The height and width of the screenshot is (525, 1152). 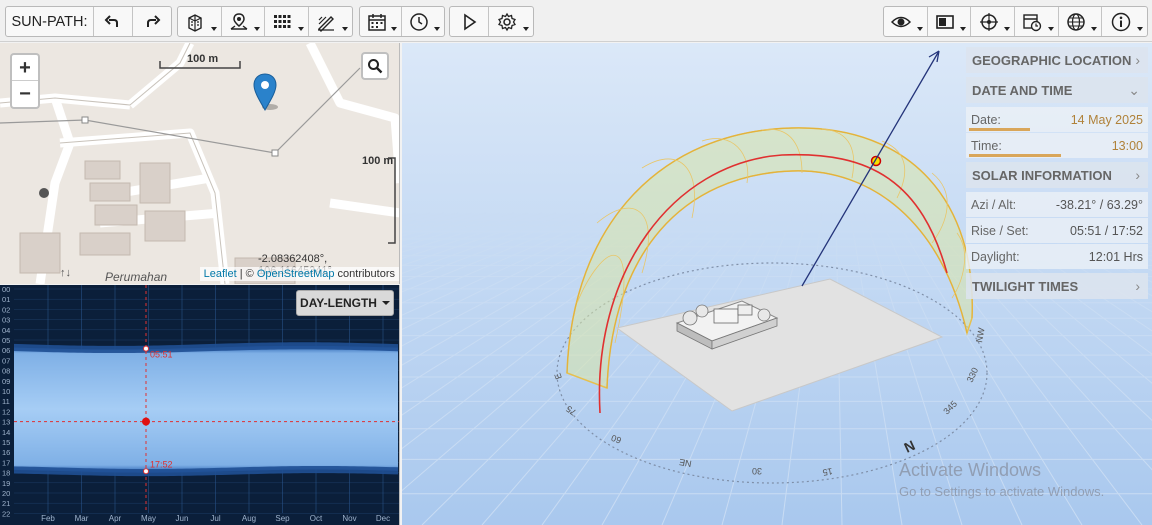 What do you see at coordinates (146, 421) in the screenshot?
I see `current-time-dot` at bounding box center [146, 421].